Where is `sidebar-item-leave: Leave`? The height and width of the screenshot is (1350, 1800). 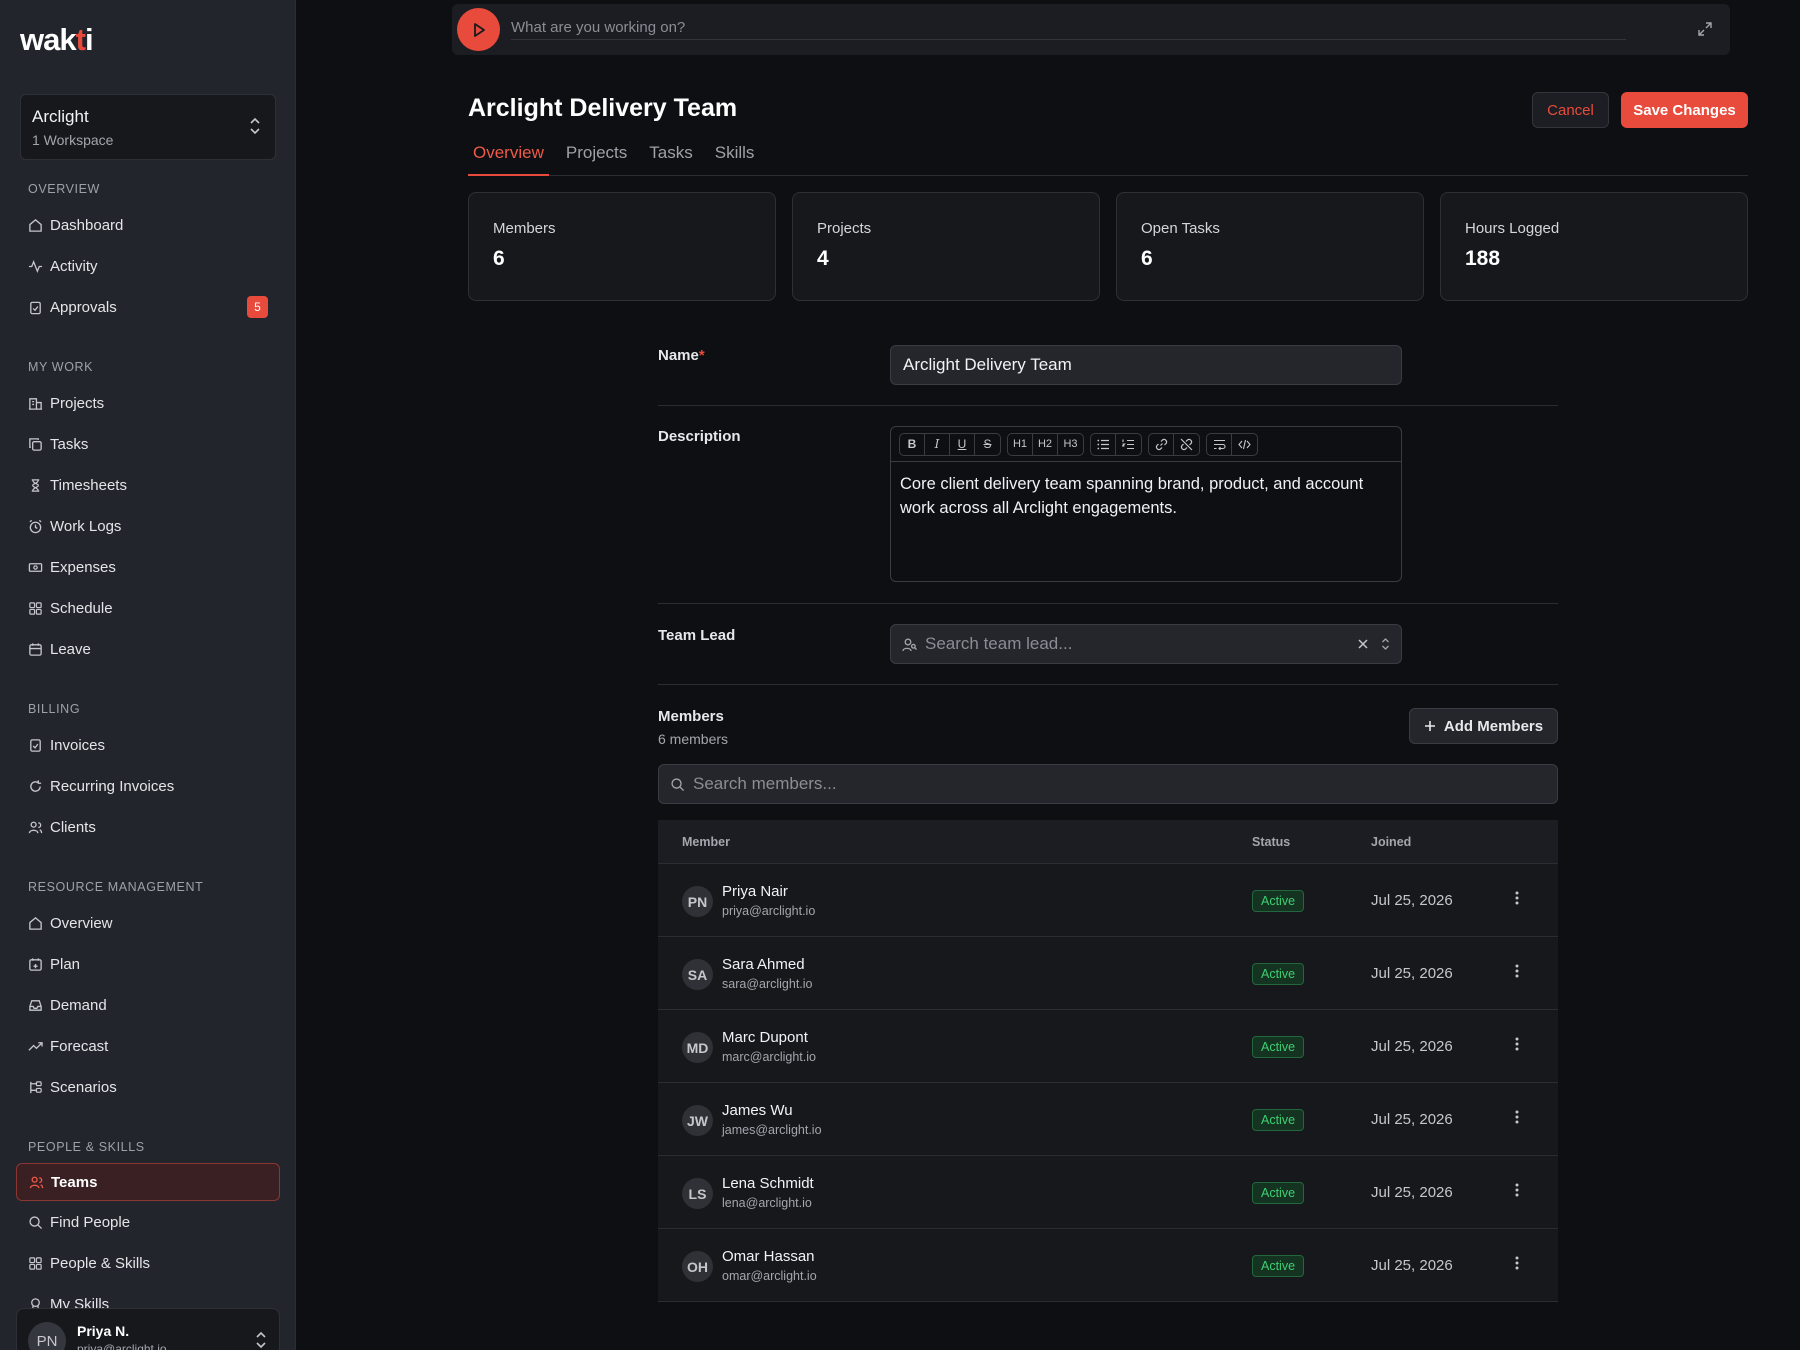
sidebar-item-leave: Leave is located at coordinates (148, 649).